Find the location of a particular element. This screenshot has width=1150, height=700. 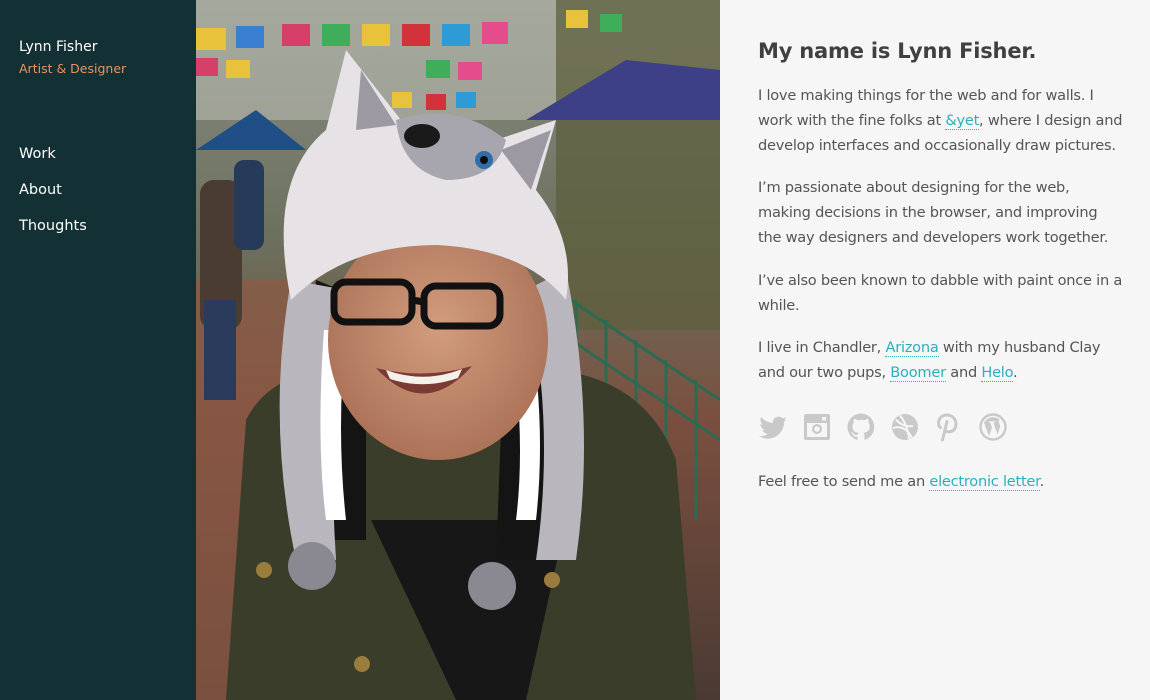

location-text-4: . is located at coordinates (1015, 373).